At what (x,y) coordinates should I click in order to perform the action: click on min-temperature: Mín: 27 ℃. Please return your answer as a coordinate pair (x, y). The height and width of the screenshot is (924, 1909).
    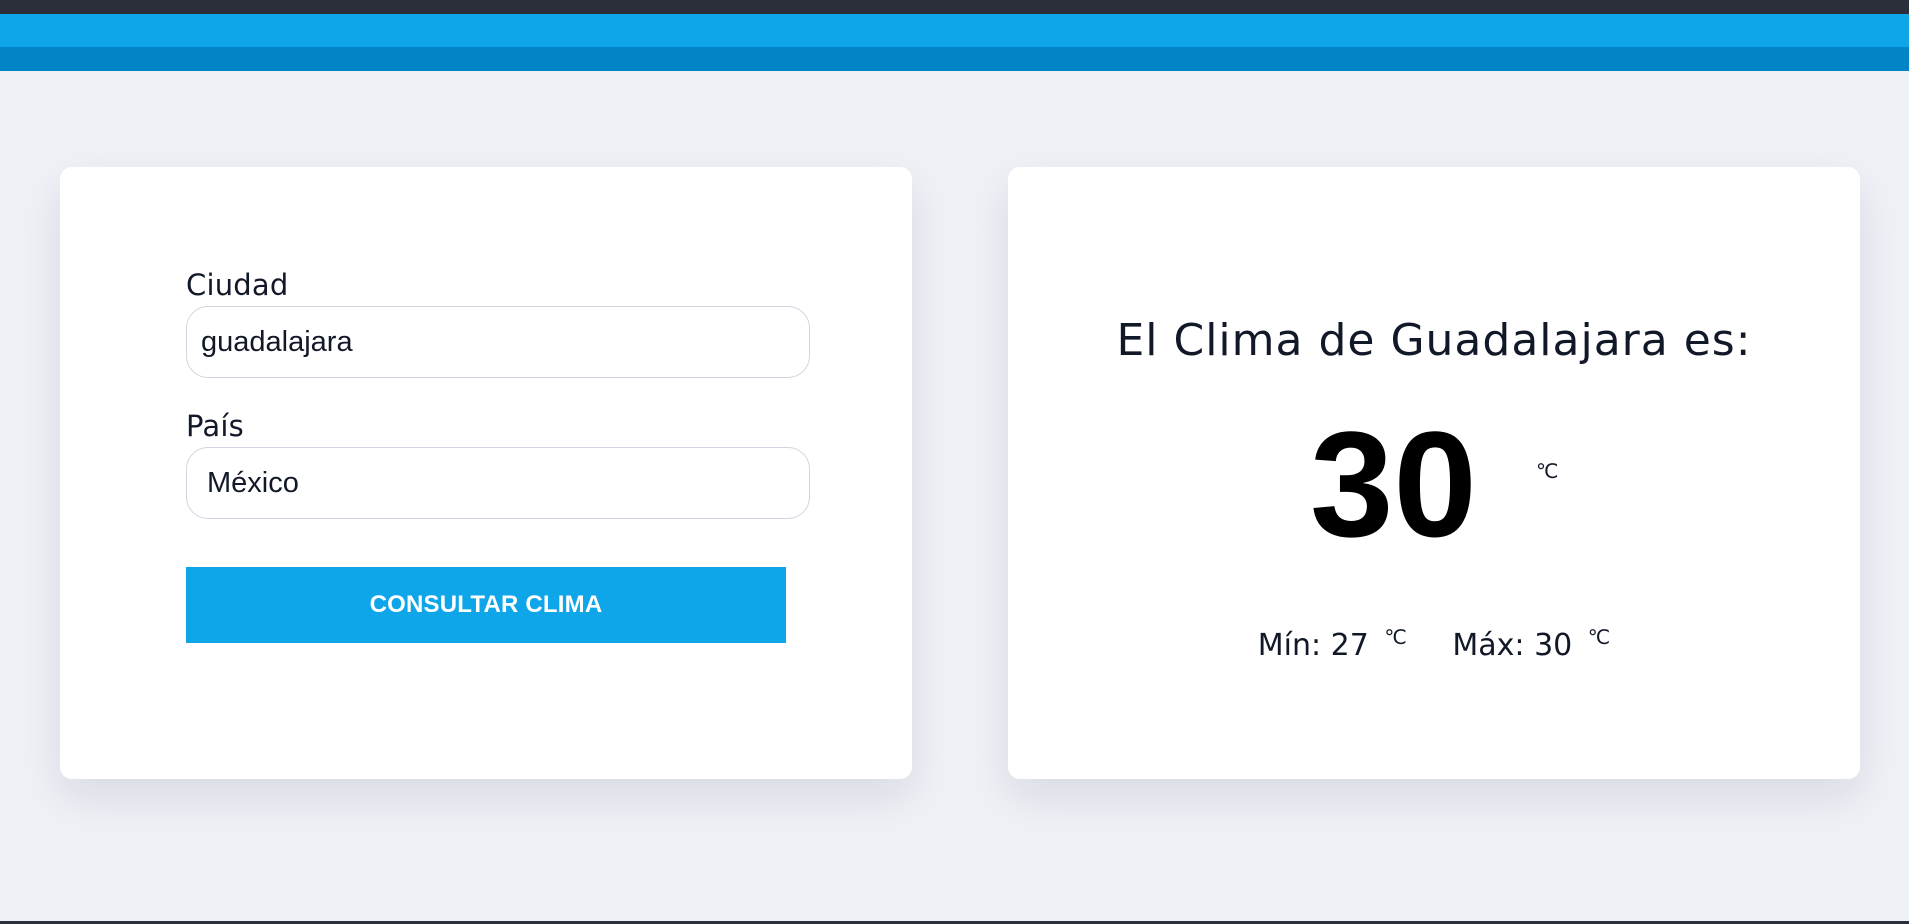
    Looking at the image, I should click on (1332, 644).